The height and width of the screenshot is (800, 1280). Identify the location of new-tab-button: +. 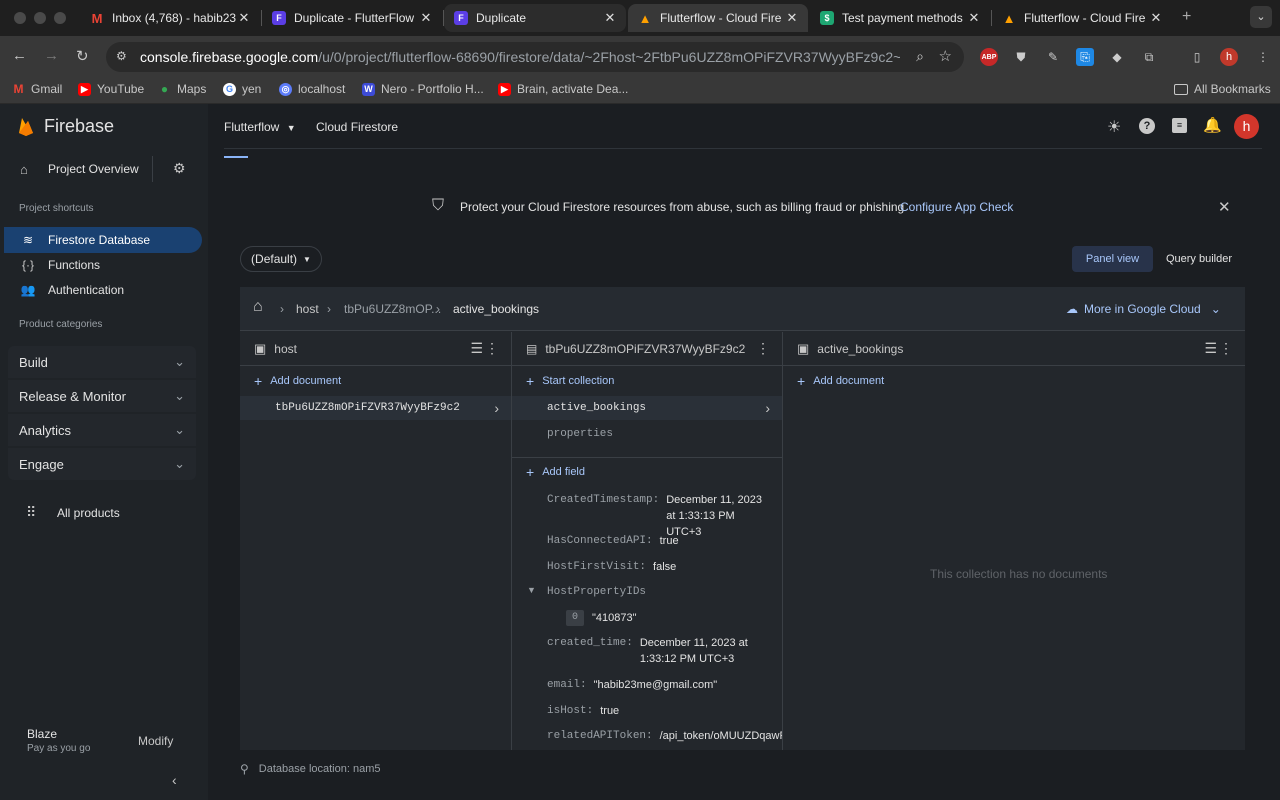
(1186, 17).